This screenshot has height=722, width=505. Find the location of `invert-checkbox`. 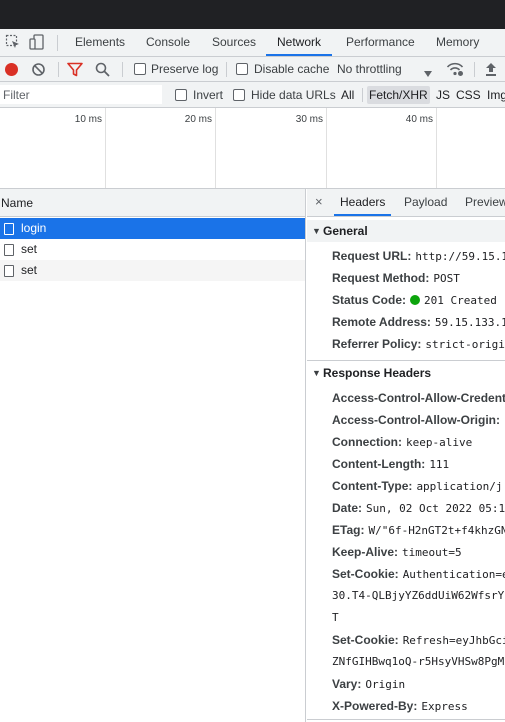

invert-checkbox is located at coordinates (181, 95).